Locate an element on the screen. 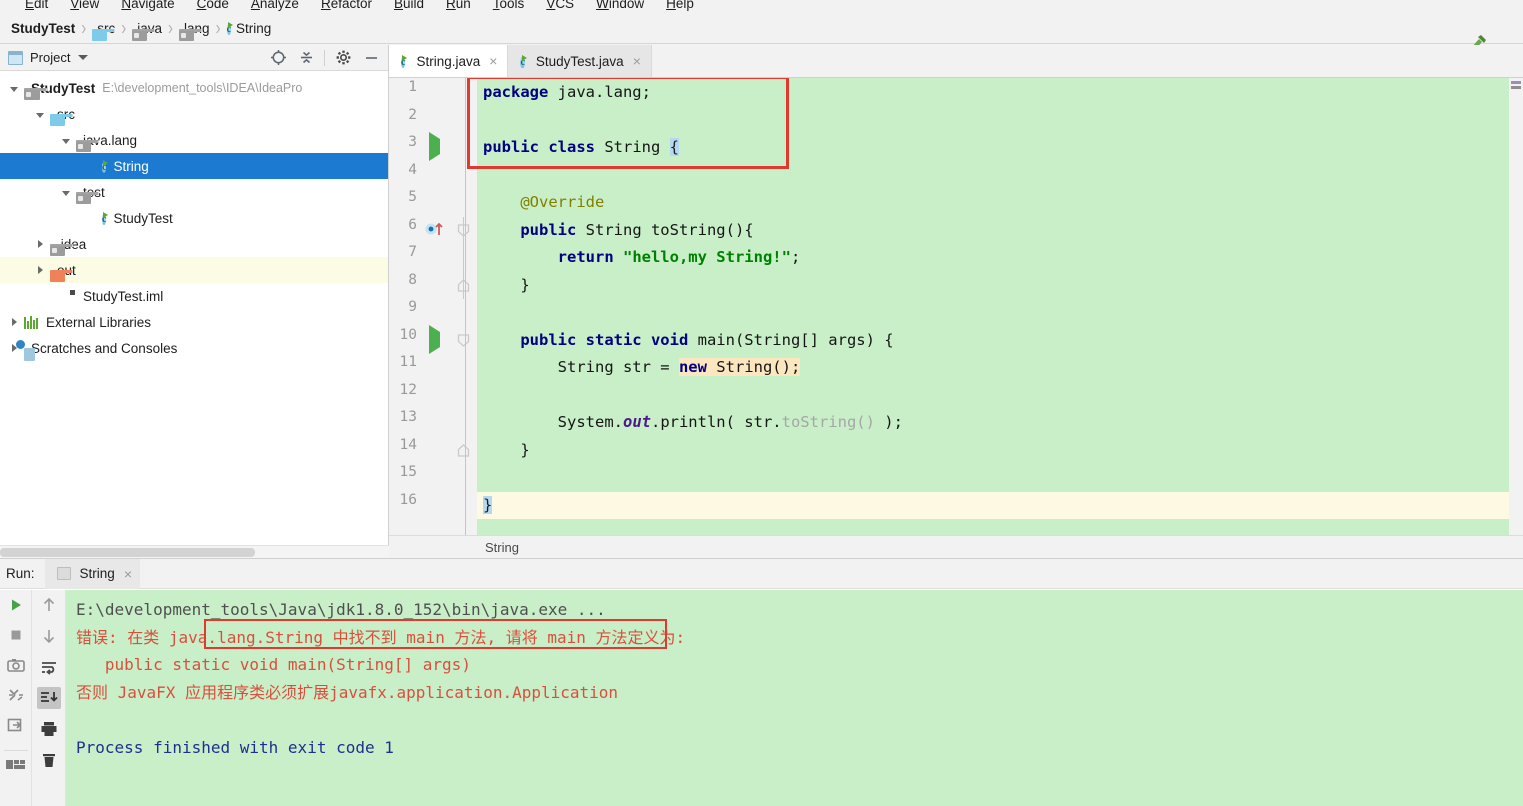 The image size is (1523, 806). breadcrumb-item-lang: lang is located at coordinates (194, 29).